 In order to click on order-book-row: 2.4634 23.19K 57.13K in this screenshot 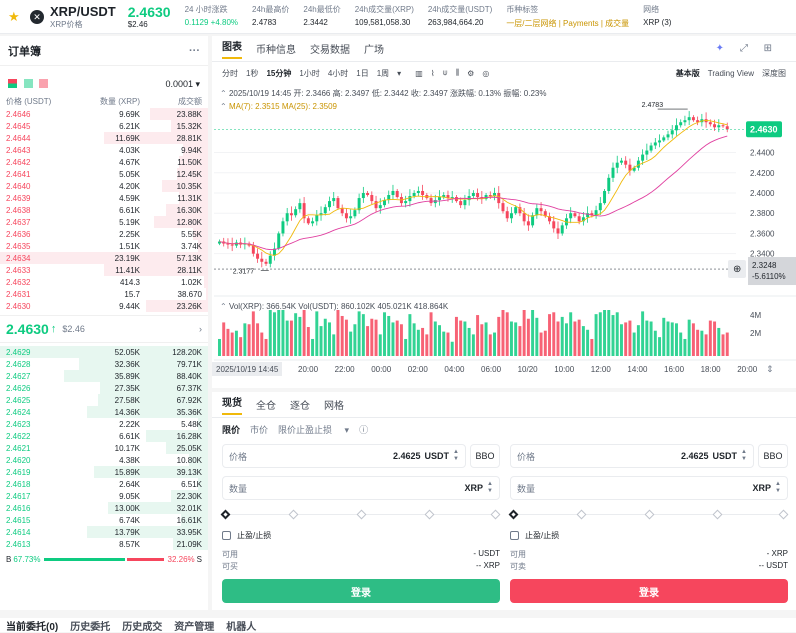, I will do `click(104, 258)`.